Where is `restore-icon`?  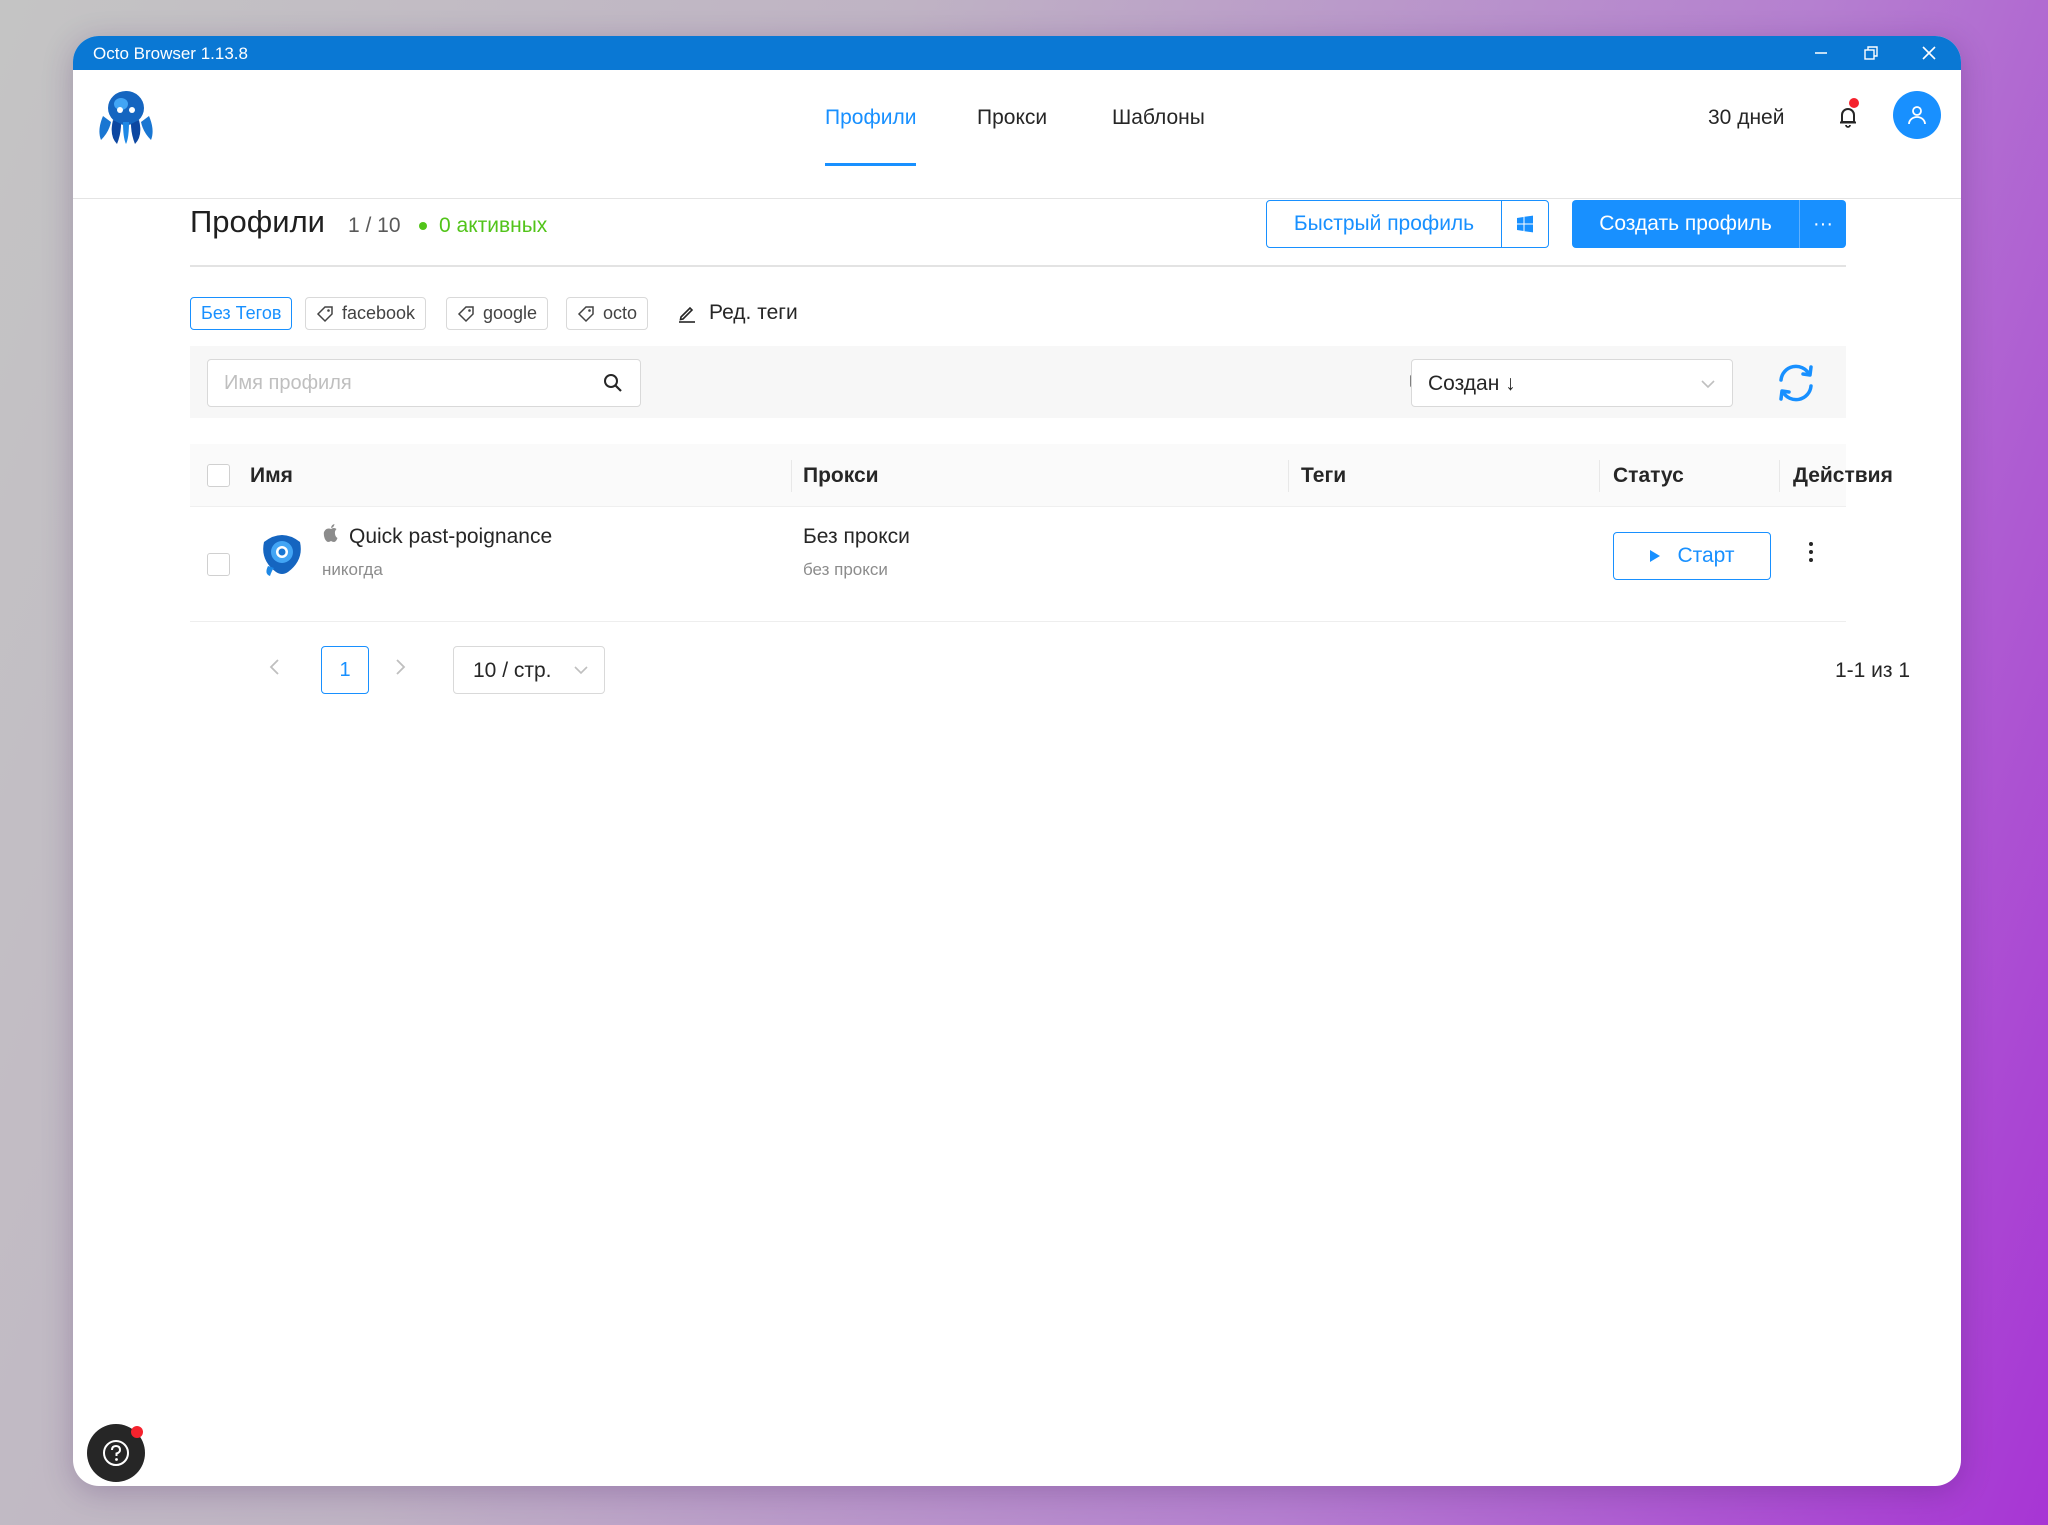
restore-icon is located at coordinates (1871, 53).